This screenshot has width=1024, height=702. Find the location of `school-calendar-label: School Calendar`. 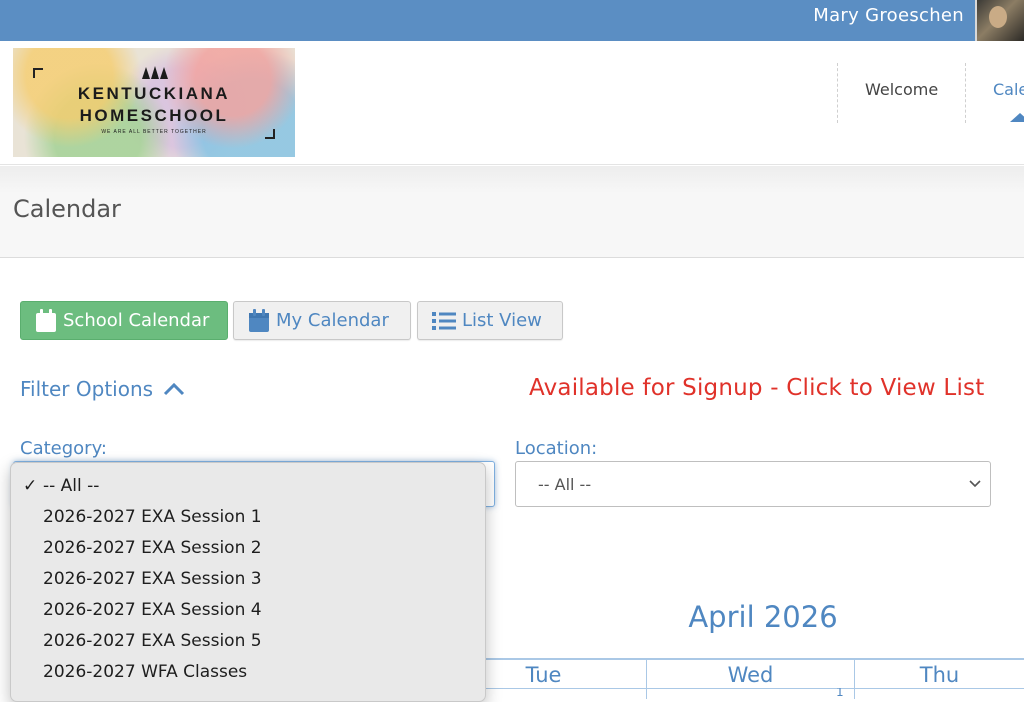

school-calendar-label: School Calendar is located at coordinates (136, 320).